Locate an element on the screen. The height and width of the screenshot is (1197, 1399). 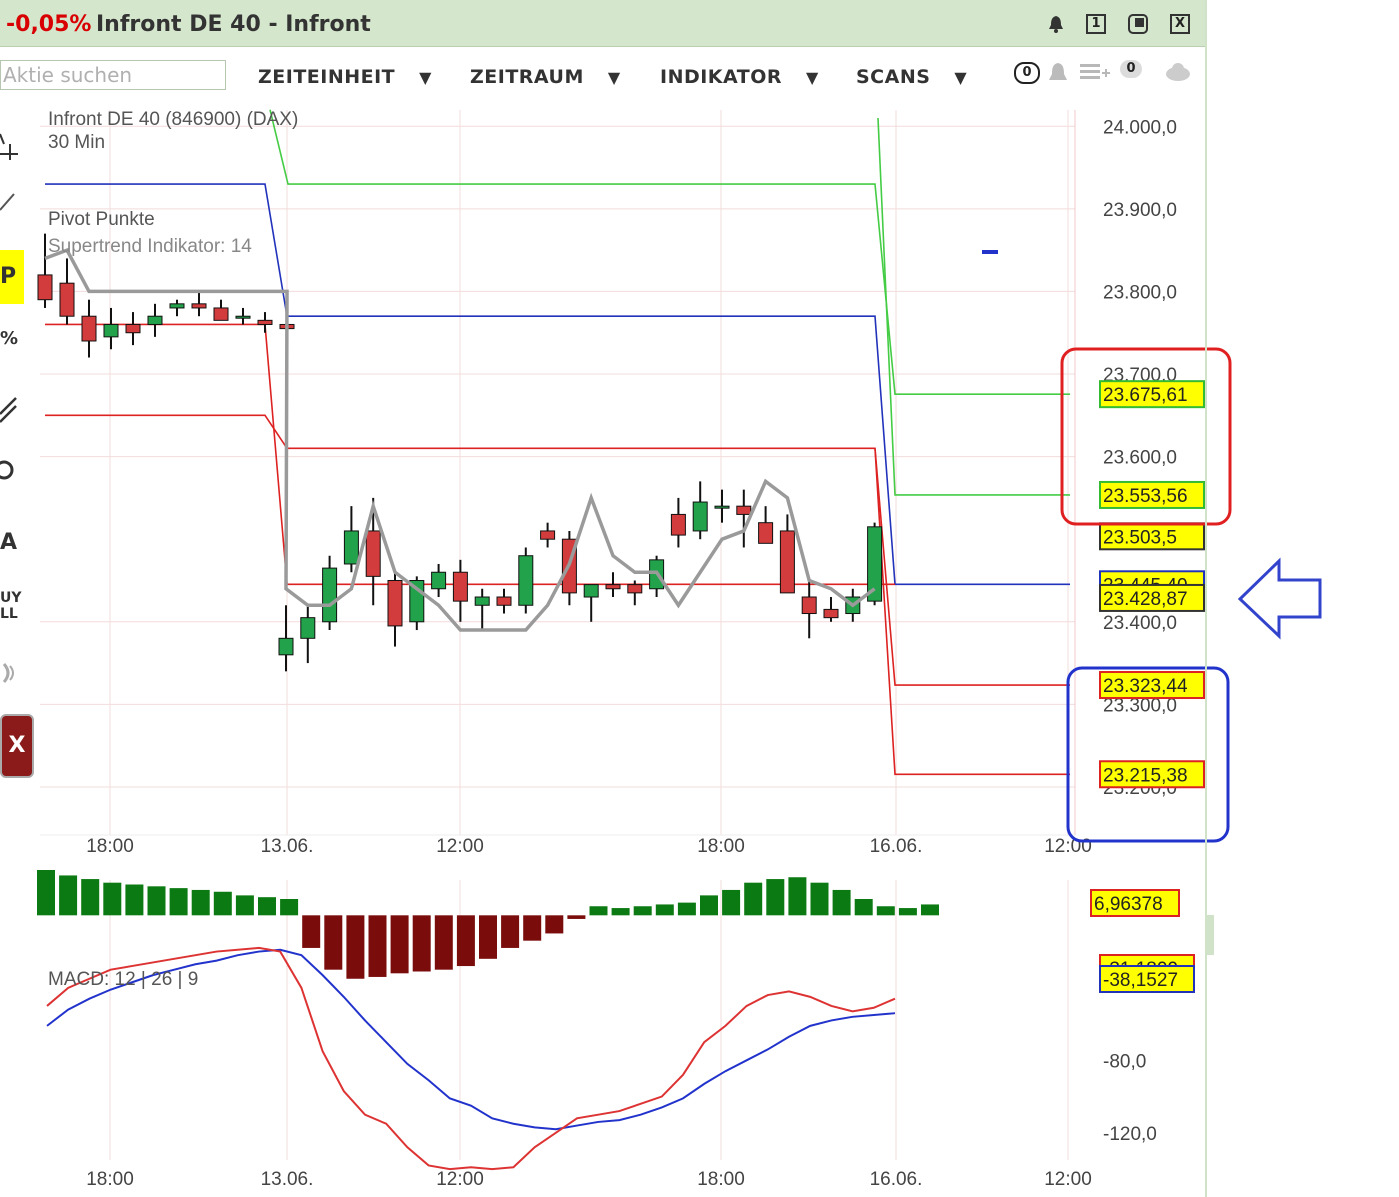
left-arrow-icon is located at coordinates (1280, 598).